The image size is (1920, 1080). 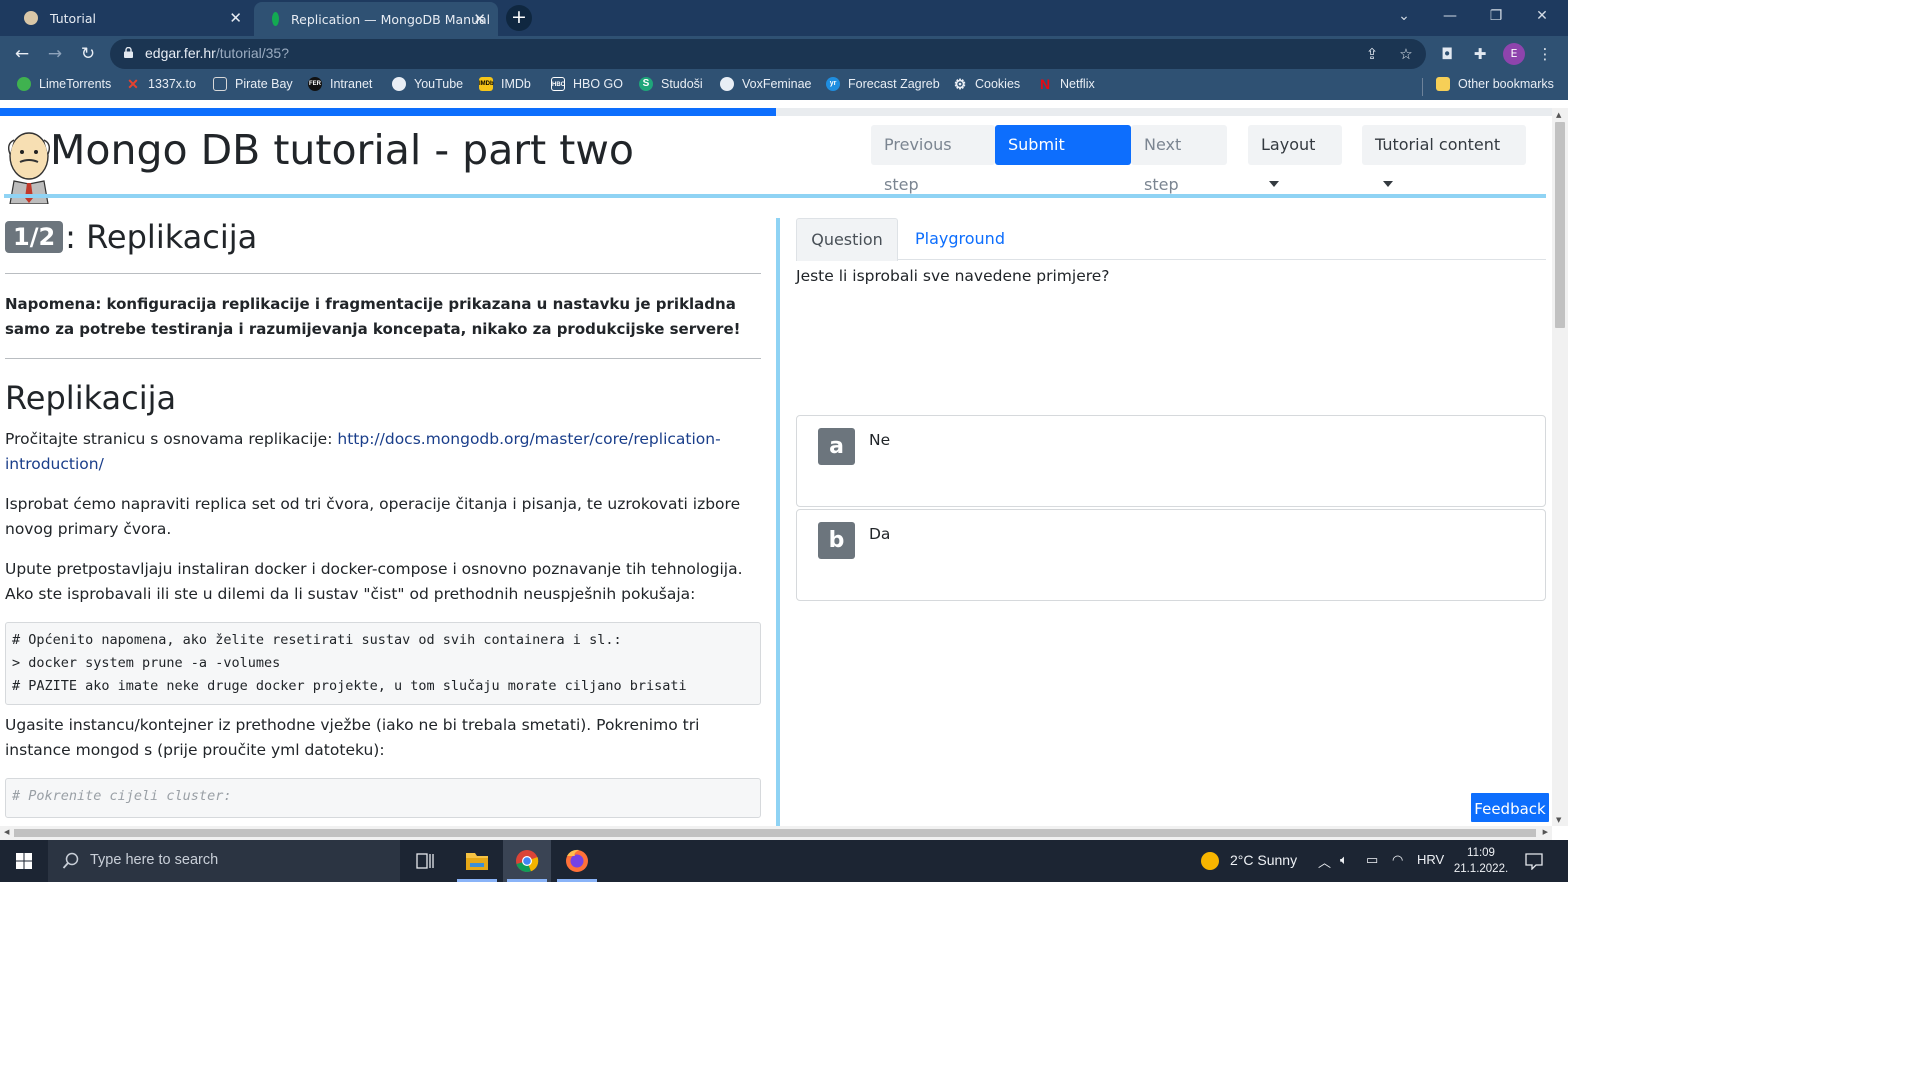 I want to click on menu-kebab-icon: ⋮, so click(x=1545, y=54).